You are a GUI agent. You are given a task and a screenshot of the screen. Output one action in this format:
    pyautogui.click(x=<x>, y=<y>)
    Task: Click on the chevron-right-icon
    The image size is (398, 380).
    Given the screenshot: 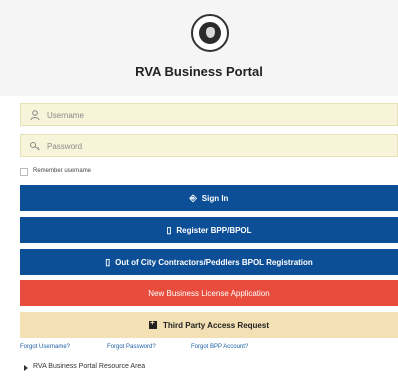 What is the action you would take?
    pyautogui.click(x=26, y=368)
    